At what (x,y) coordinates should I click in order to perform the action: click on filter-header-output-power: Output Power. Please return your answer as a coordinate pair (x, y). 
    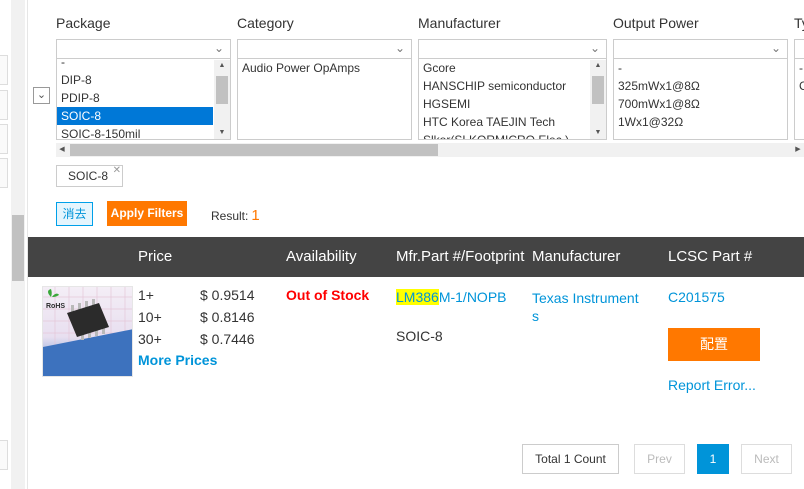
    Looking at the image, I should click on (656, 23).